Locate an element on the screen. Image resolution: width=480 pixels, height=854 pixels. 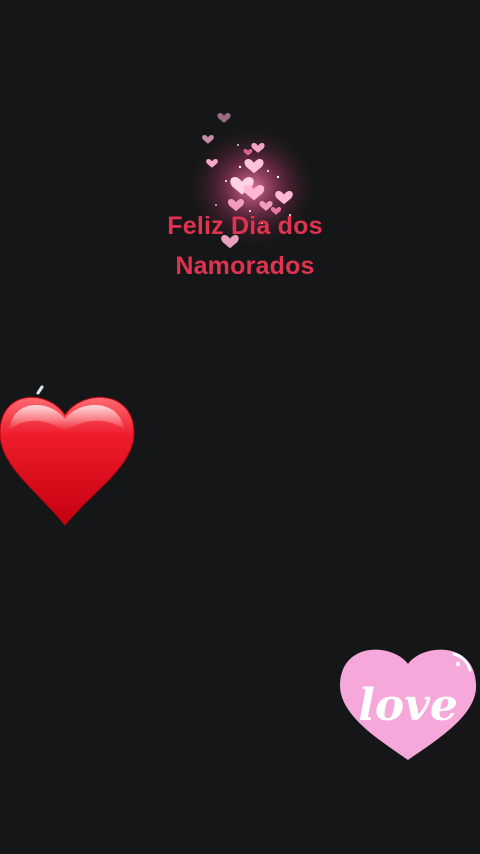
love-heart-sticker-icon: love is located at coordinates (408, 704).